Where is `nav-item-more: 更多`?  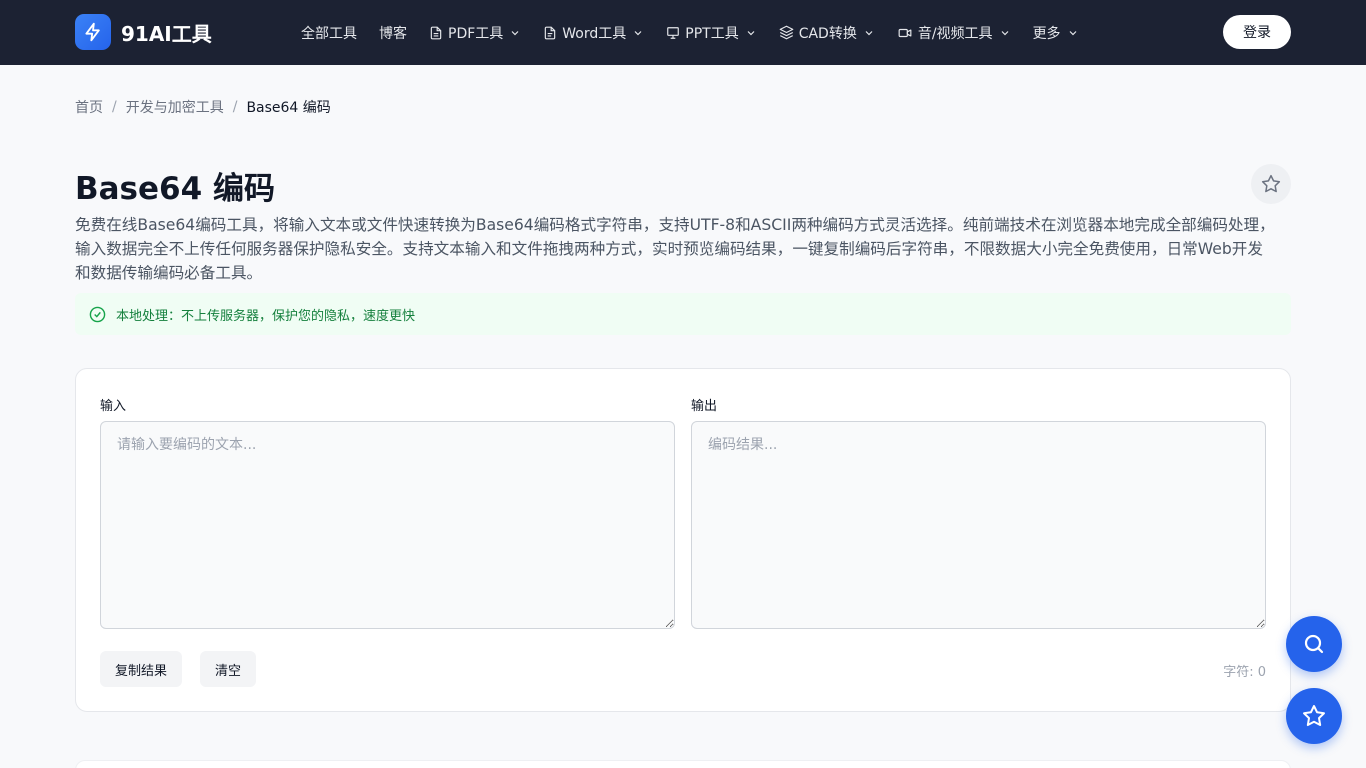
nav-item-more: 更多 is located at coordinates (1056, 33).